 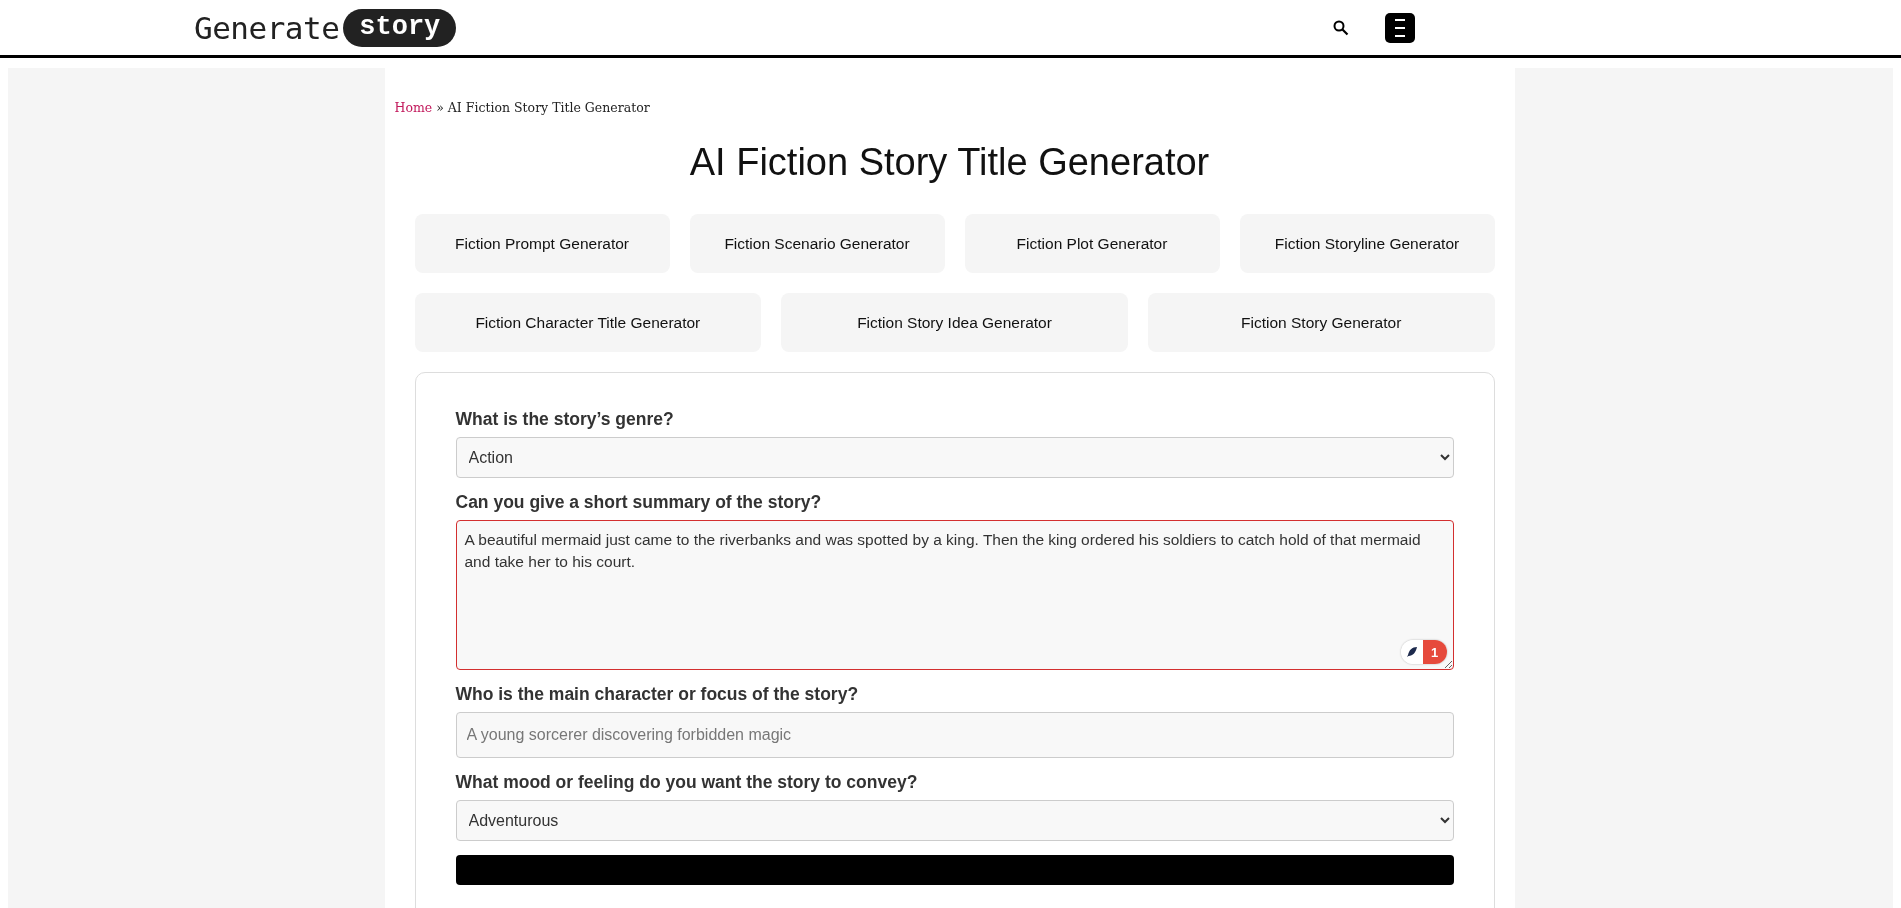 What do you see at coordinates (548, 107) in the screenshot?
I see `breadcrumb-current: AI Fiction Story Title Generator` at bounding box center [548, 107].